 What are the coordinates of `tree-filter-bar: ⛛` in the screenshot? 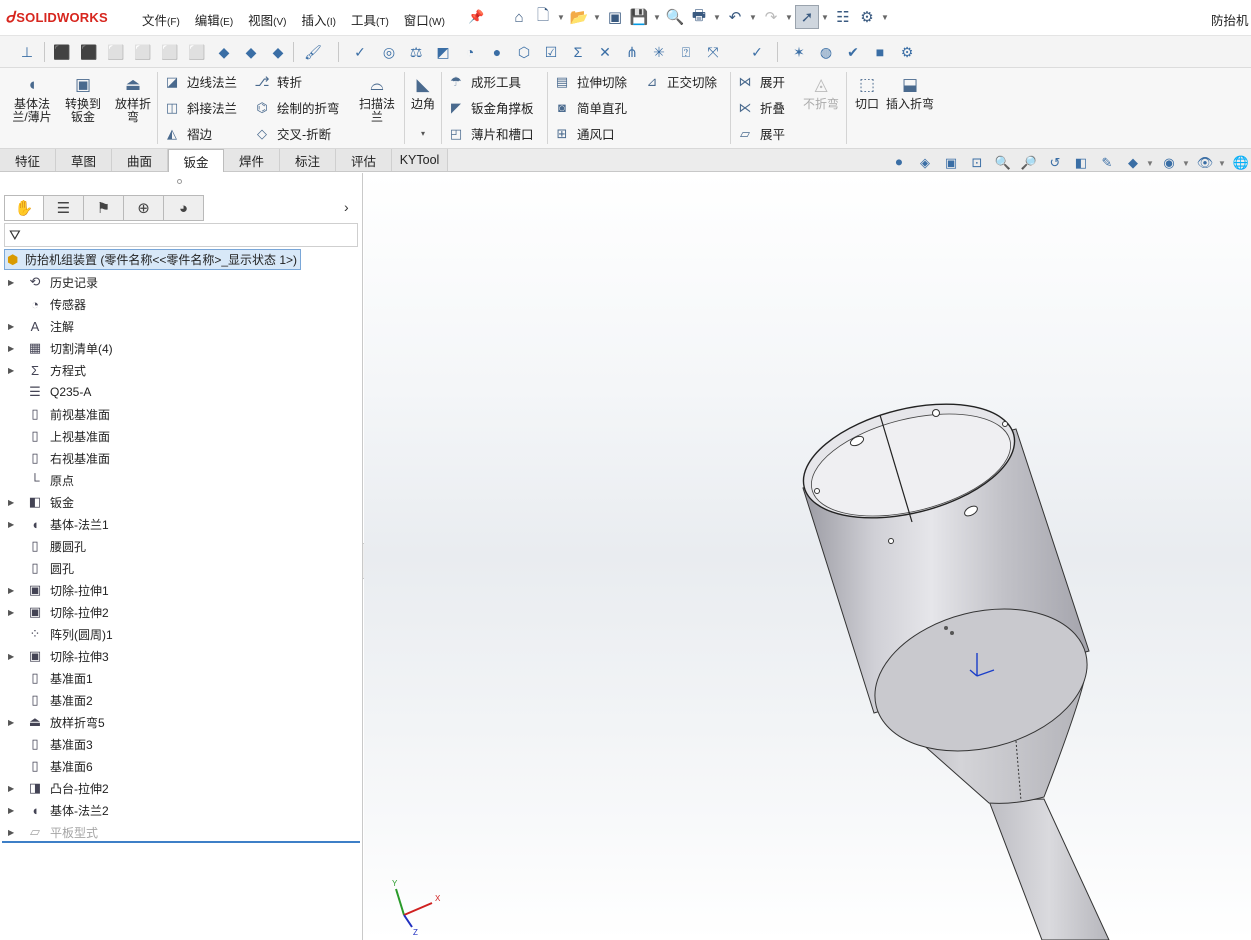 It's located at (181, 235).